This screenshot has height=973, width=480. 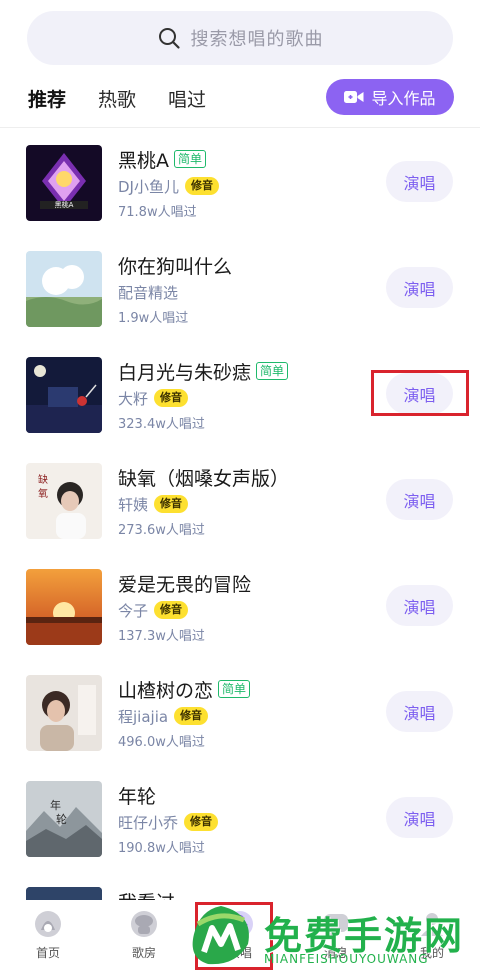 What do you see at coordinates (240, 605) in the screenshot?
I see `song-row: 爱是无畏的冒险 今子 修音 137.3w人唱过 演唱` at bounding box center [240, 605].